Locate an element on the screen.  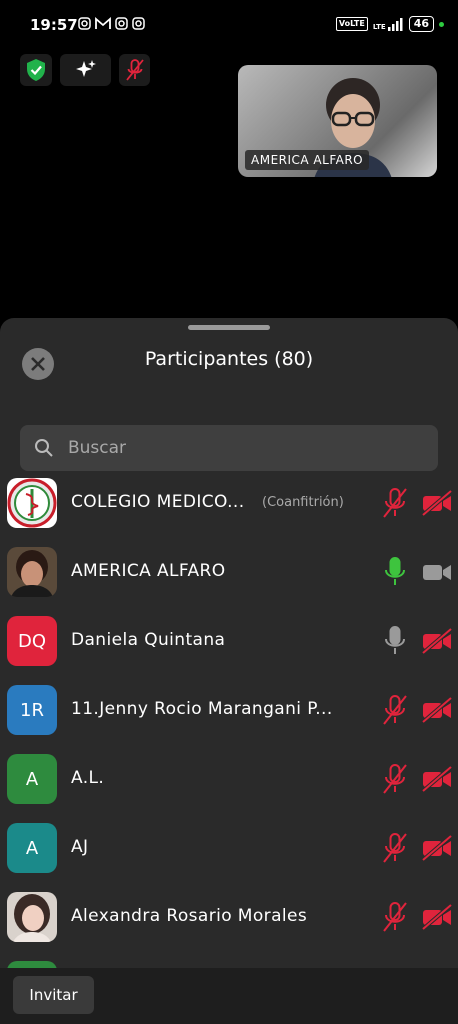
avatar-initials: DQ is located at coordinates (32, 641).